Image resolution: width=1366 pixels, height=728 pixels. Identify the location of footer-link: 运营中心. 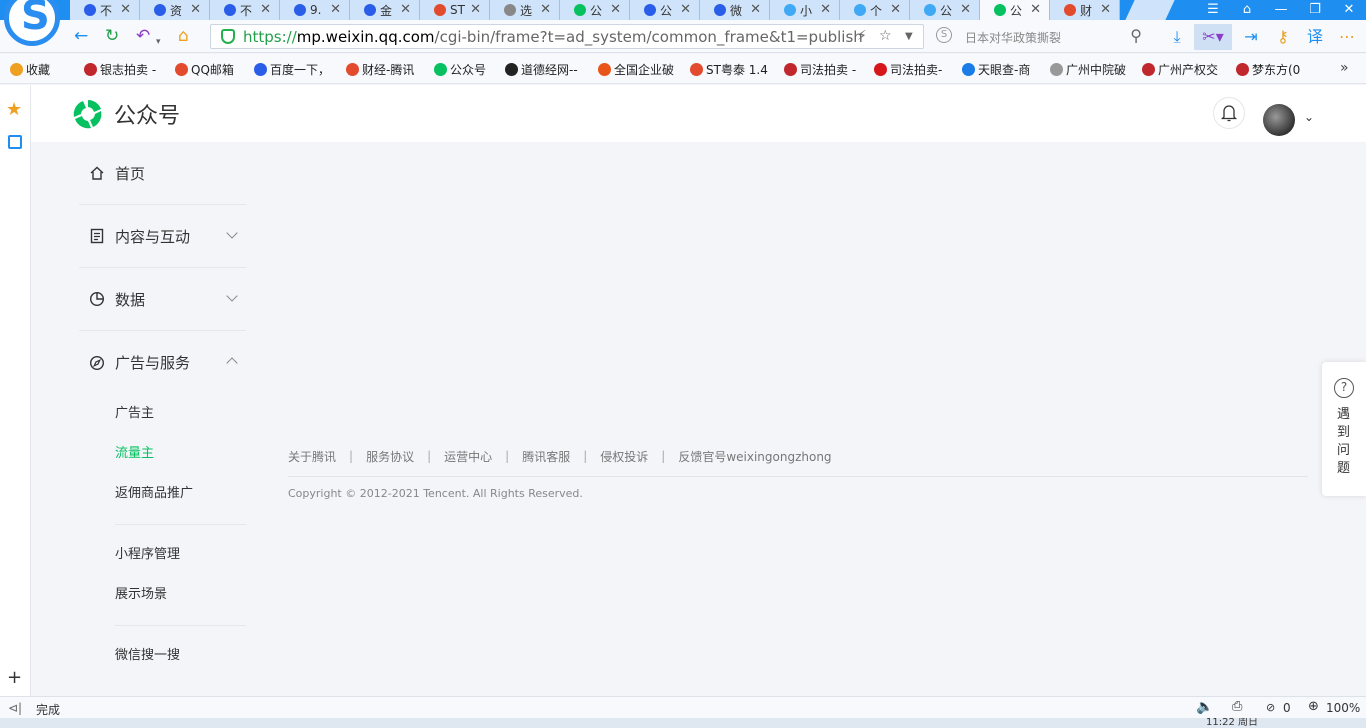
(468, 456).